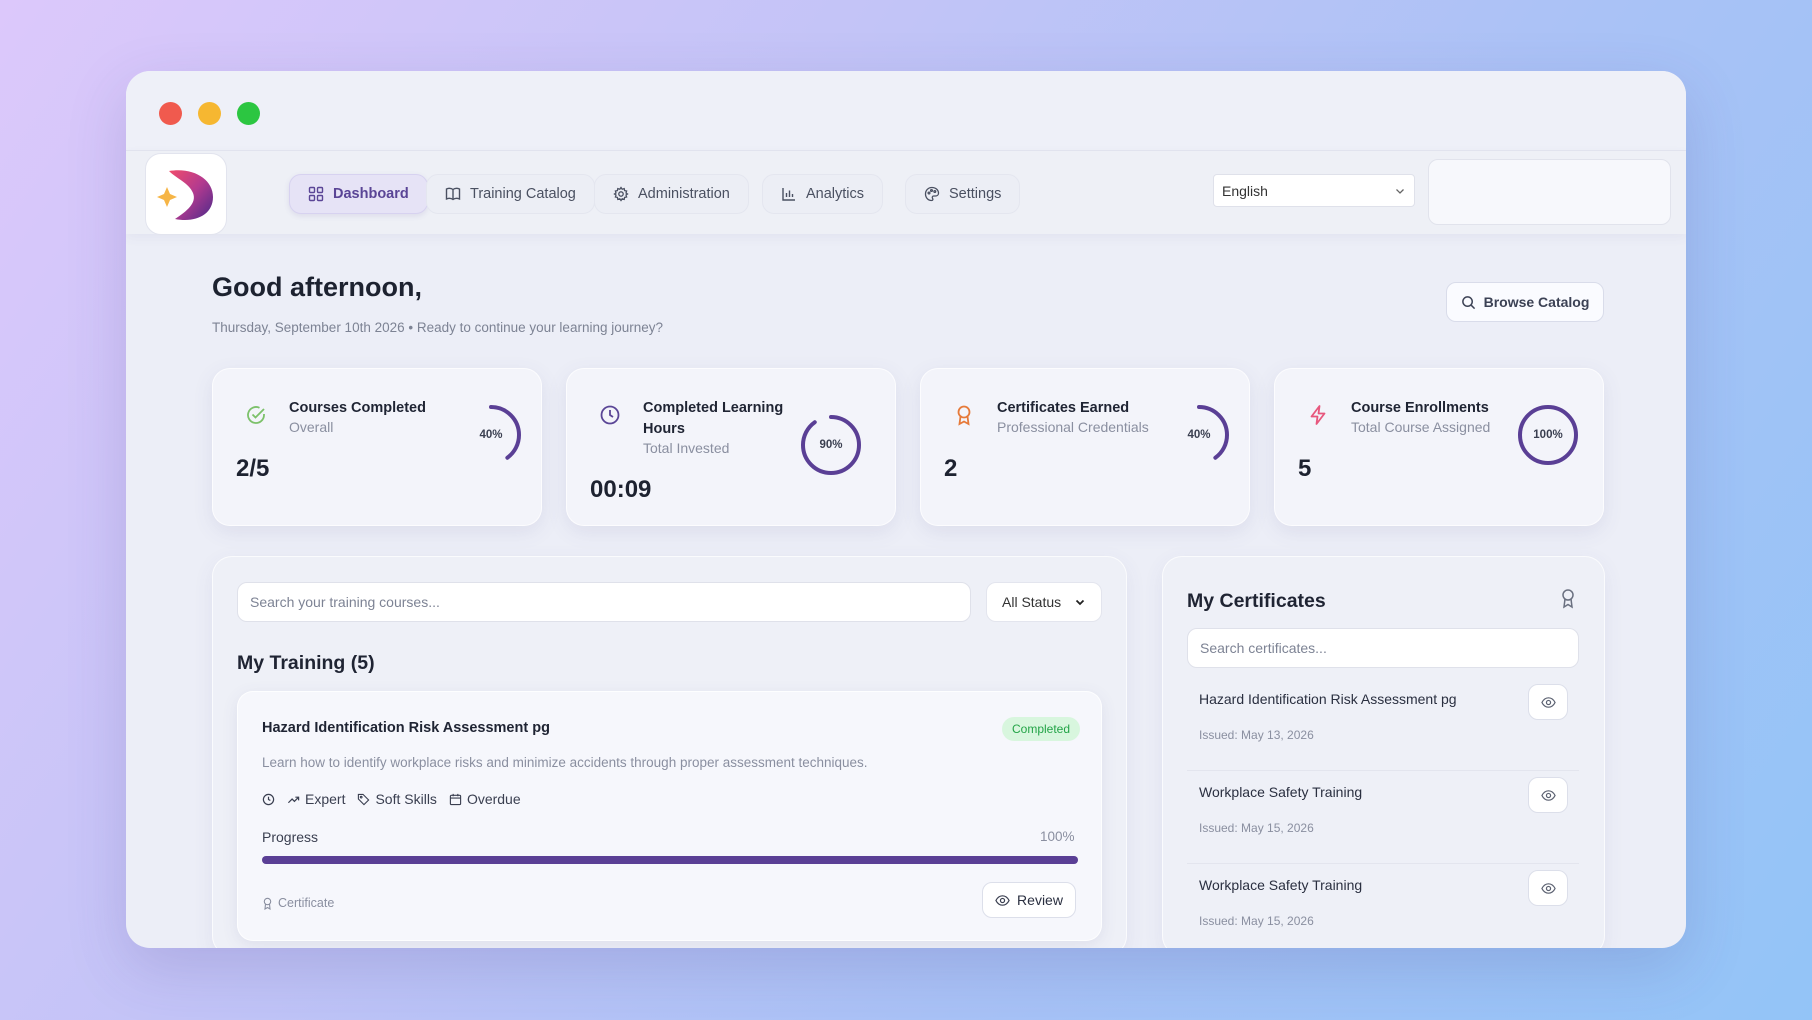 The width and height of the screenshot is (1812, 1020). I want to click on stat-subtitle: Total Invested, so click(686, 448).